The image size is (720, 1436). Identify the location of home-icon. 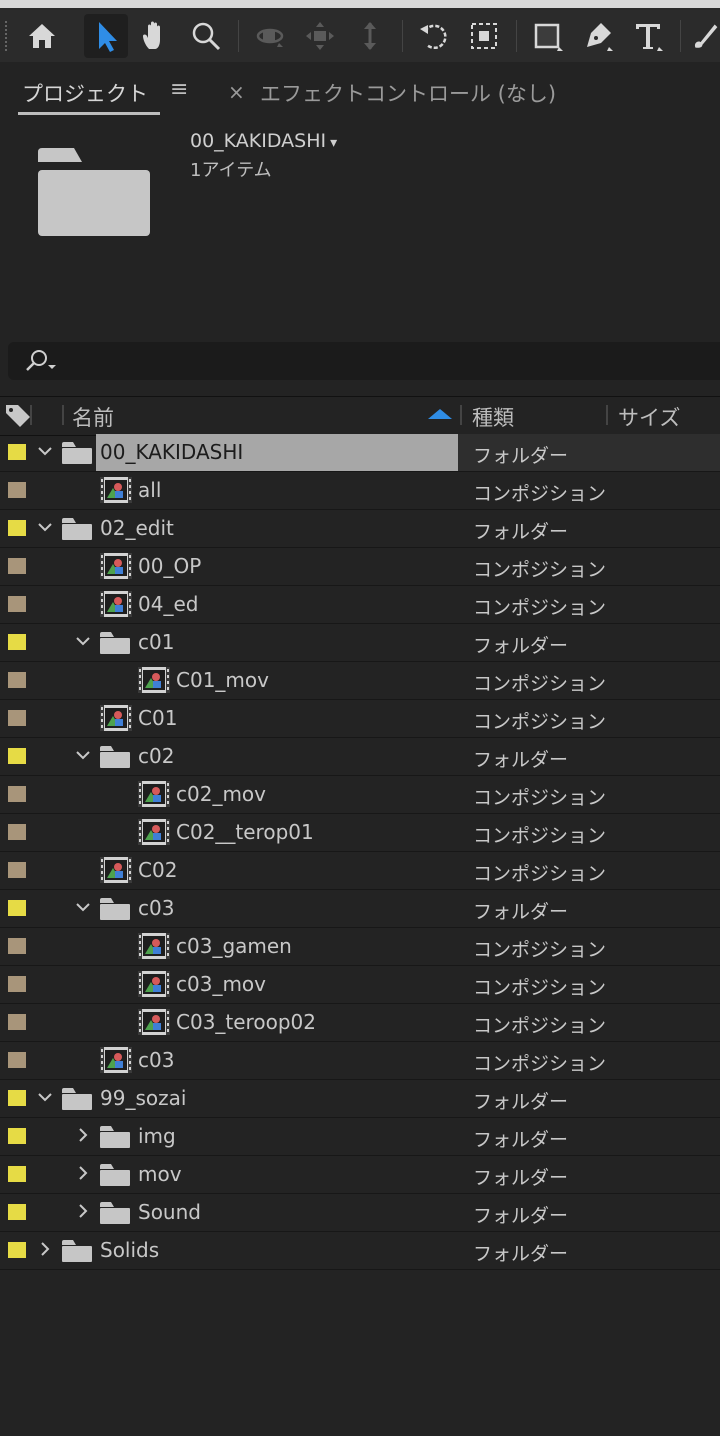
(42, 36).